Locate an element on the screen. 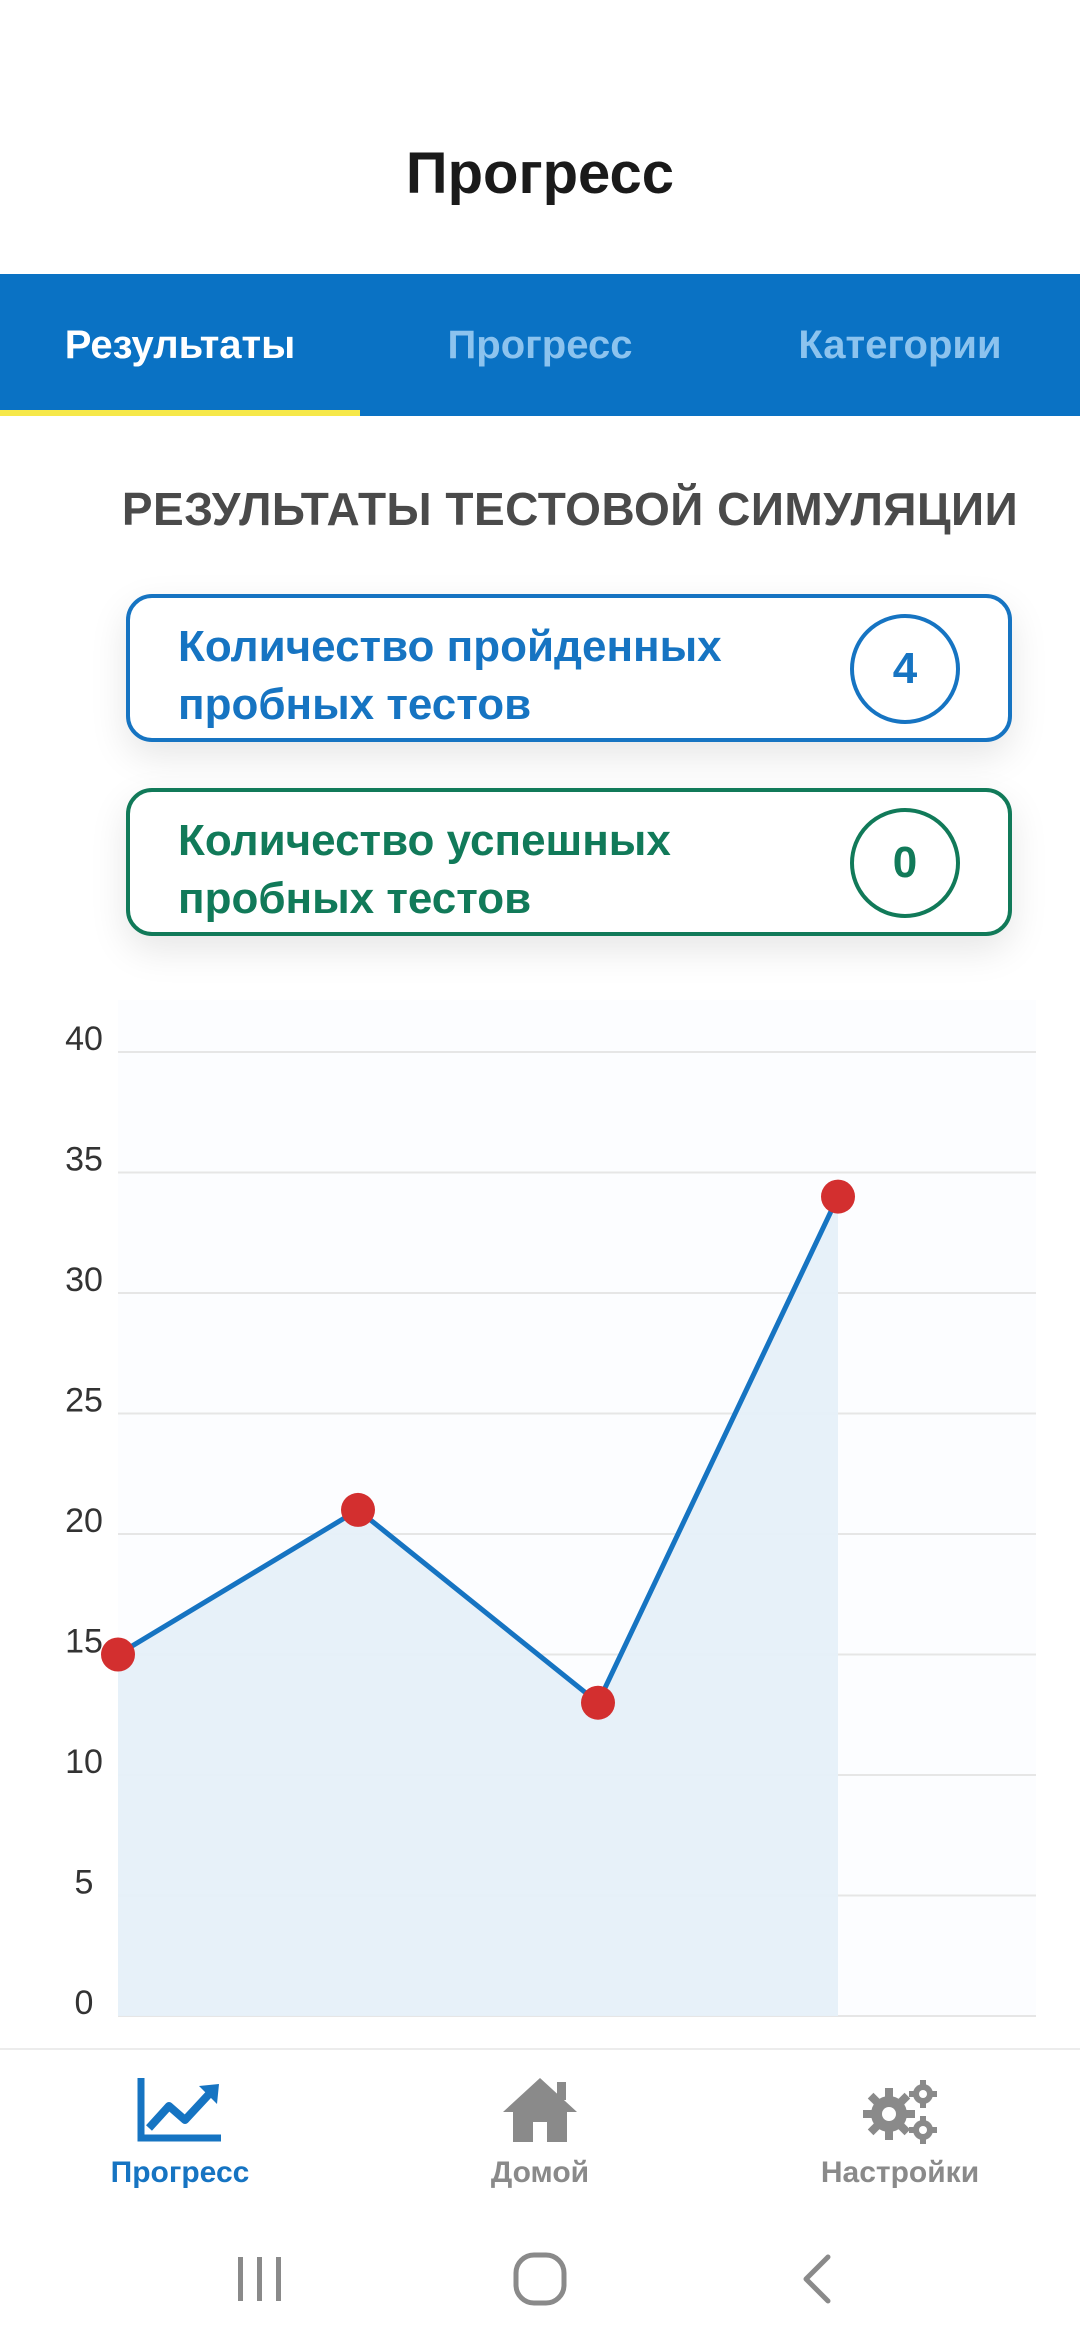  recent-apps-icon is located at coordinates (259, 2279).